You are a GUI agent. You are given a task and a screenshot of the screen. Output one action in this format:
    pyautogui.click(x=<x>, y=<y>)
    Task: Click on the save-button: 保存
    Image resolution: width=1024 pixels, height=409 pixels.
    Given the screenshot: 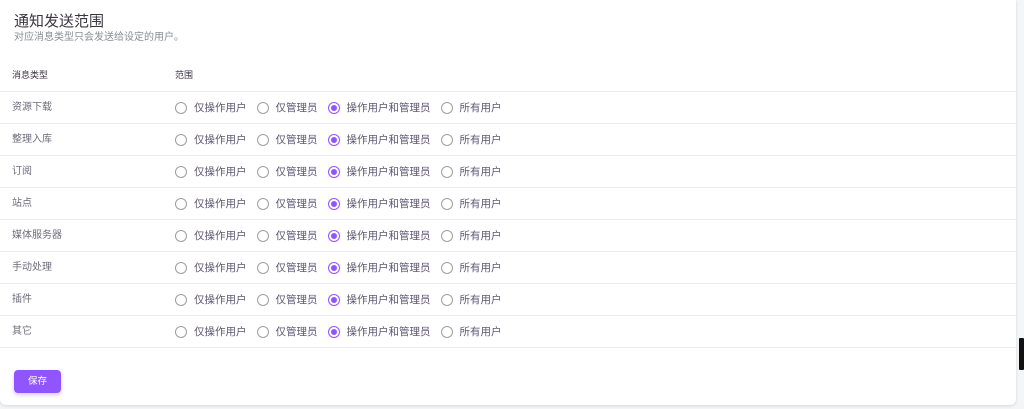 What is the action you would take?
    pyautogui.click(x=37, y=381)
    